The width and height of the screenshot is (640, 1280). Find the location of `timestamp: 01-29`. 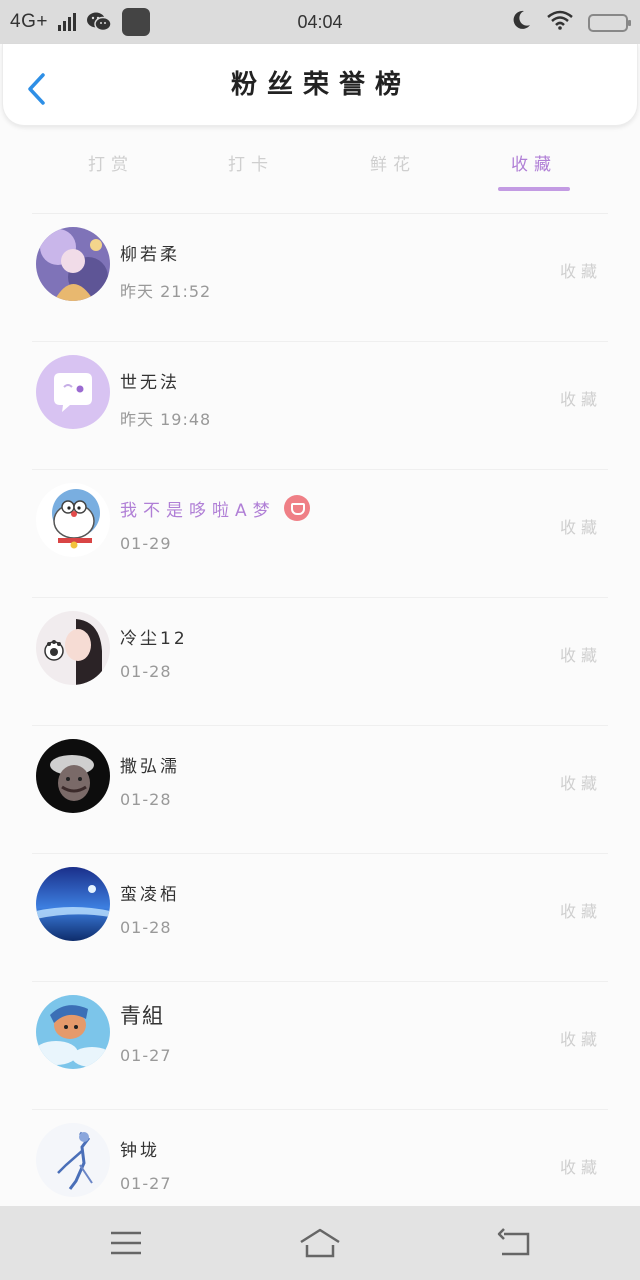

timestamp: 01-29 is located at coordinates (146, 543).